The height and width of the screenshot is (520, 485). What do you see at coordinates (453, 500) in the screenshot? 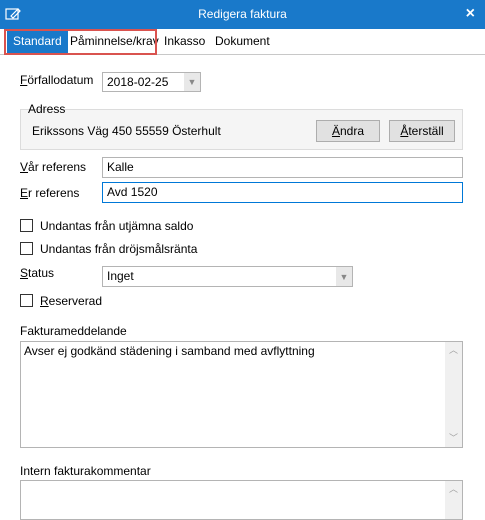
I see `scrollbar: ︿` at bounding box center [453, 500].